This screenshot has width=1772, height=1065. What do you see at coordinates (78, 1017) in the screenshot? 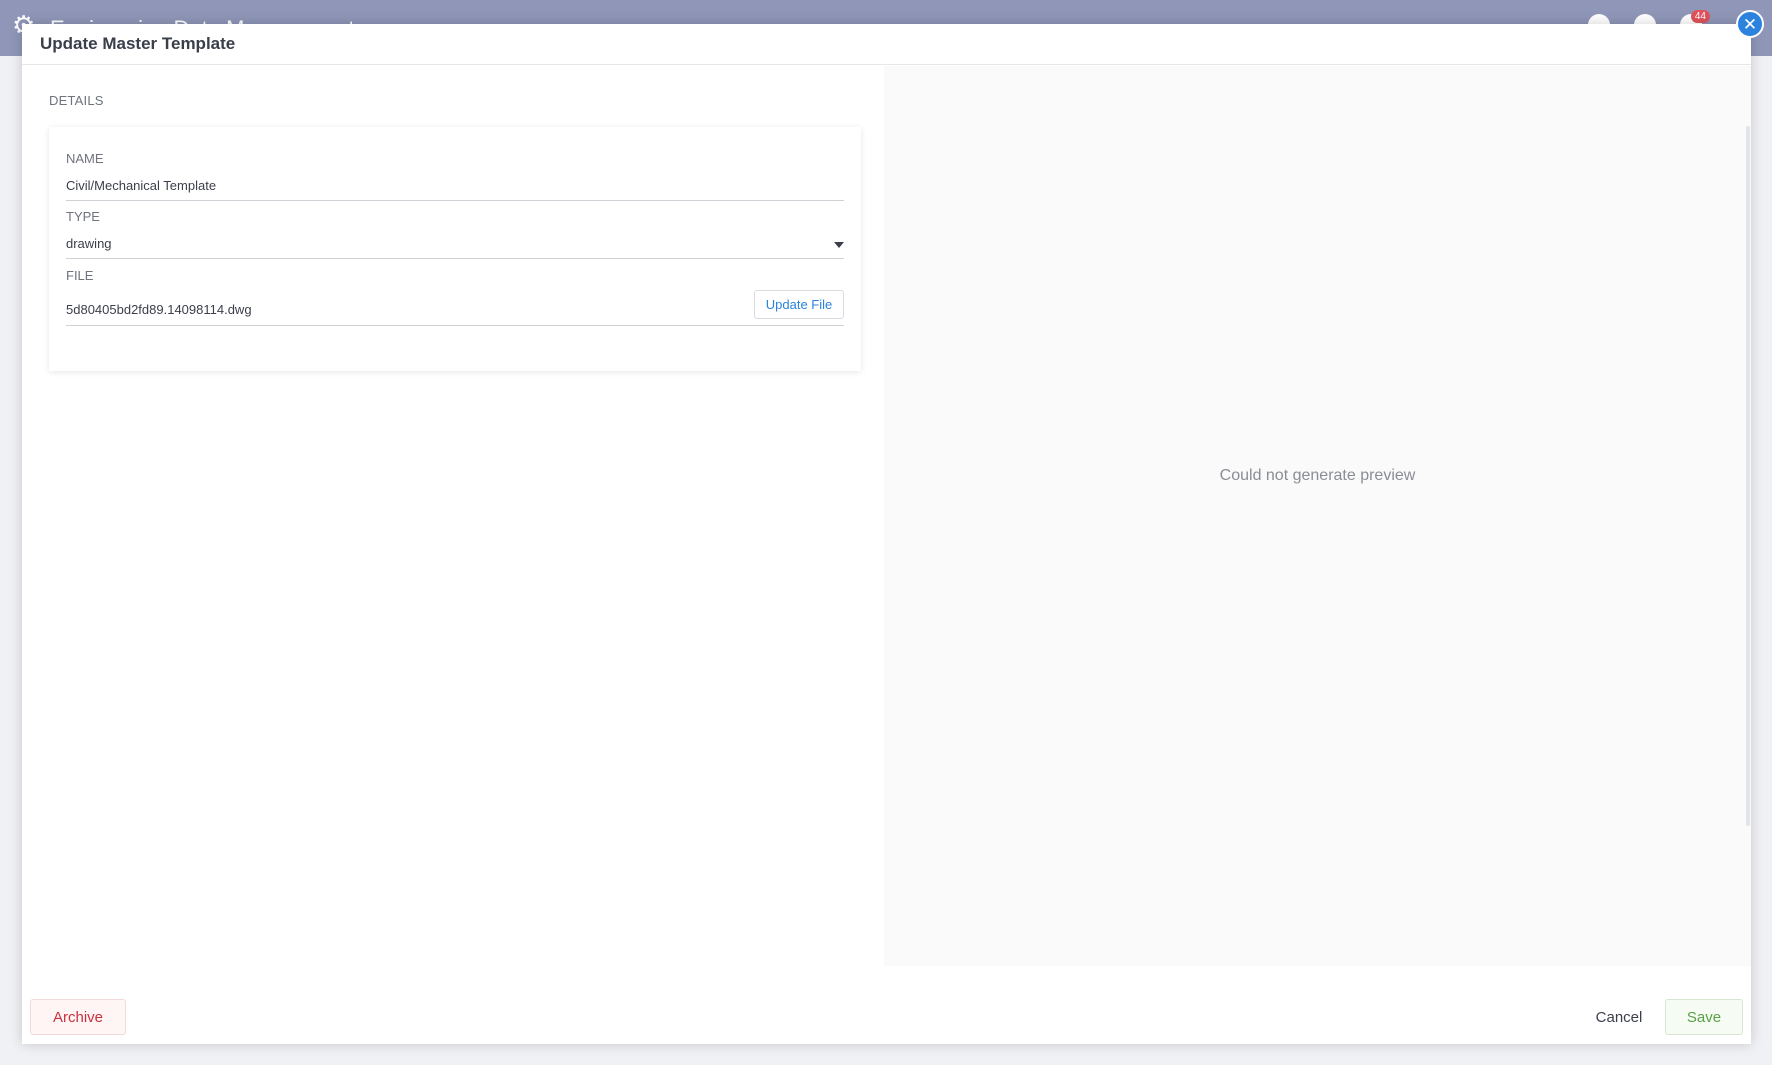
I see `archive-button: Archive` at bounding box center [78, 1017].